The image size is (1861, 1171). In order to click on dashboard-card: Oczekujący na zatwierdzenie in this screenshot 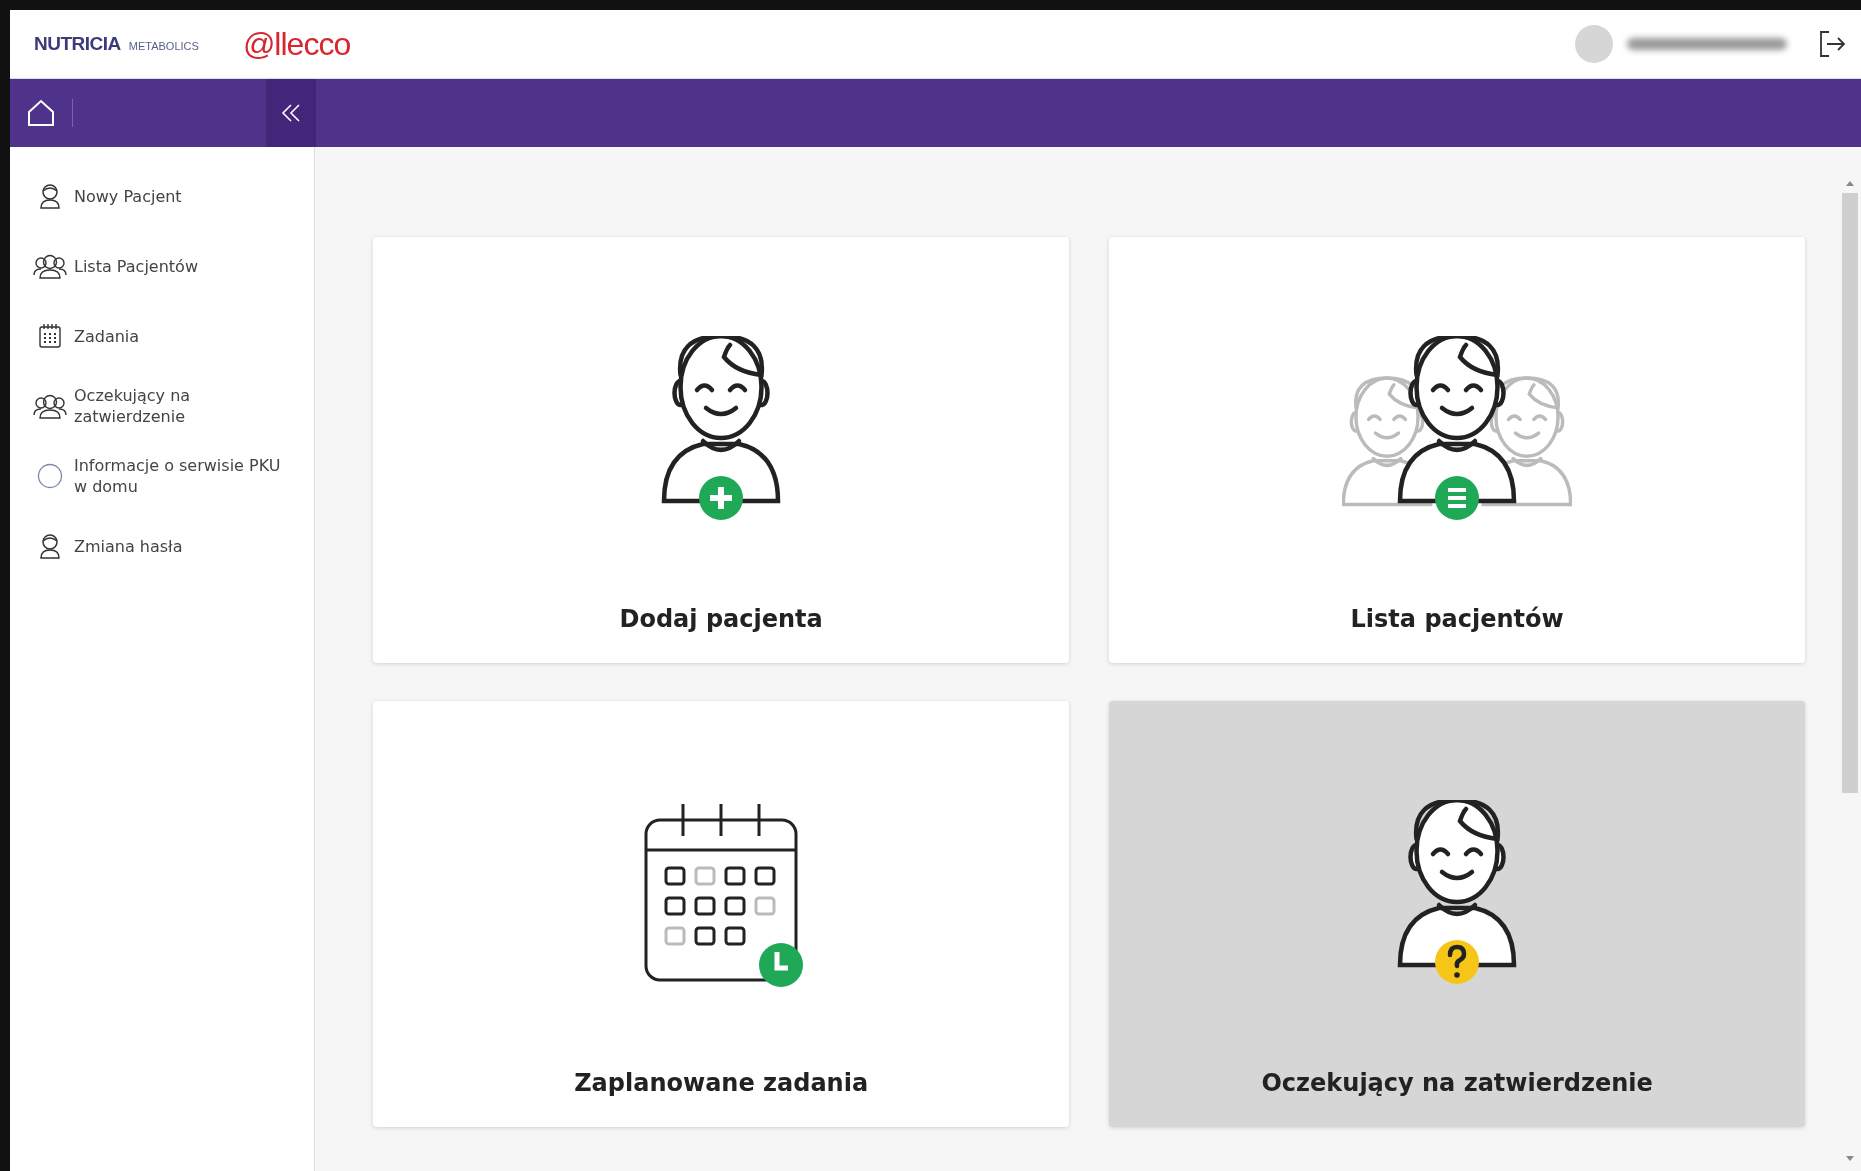, I will do `click(1457, 914)`.